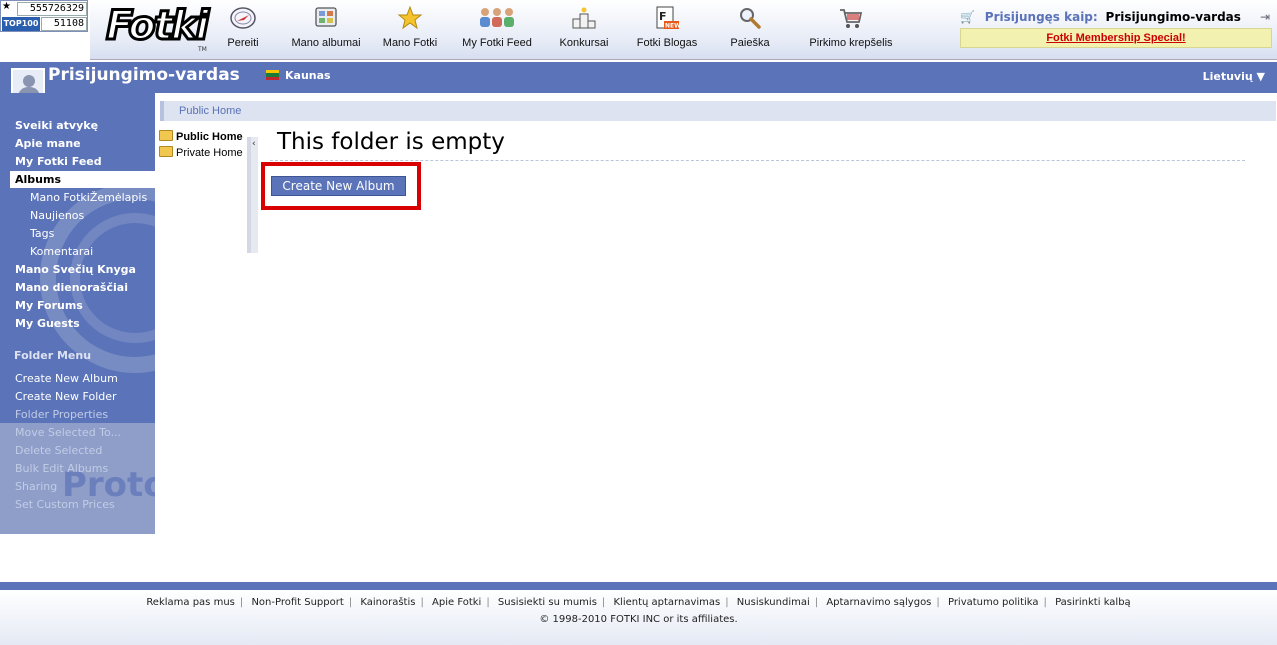  What do you see at coordinates (757, 160) in the screenshot?
I see `divider` at bounding box center [757, 160].